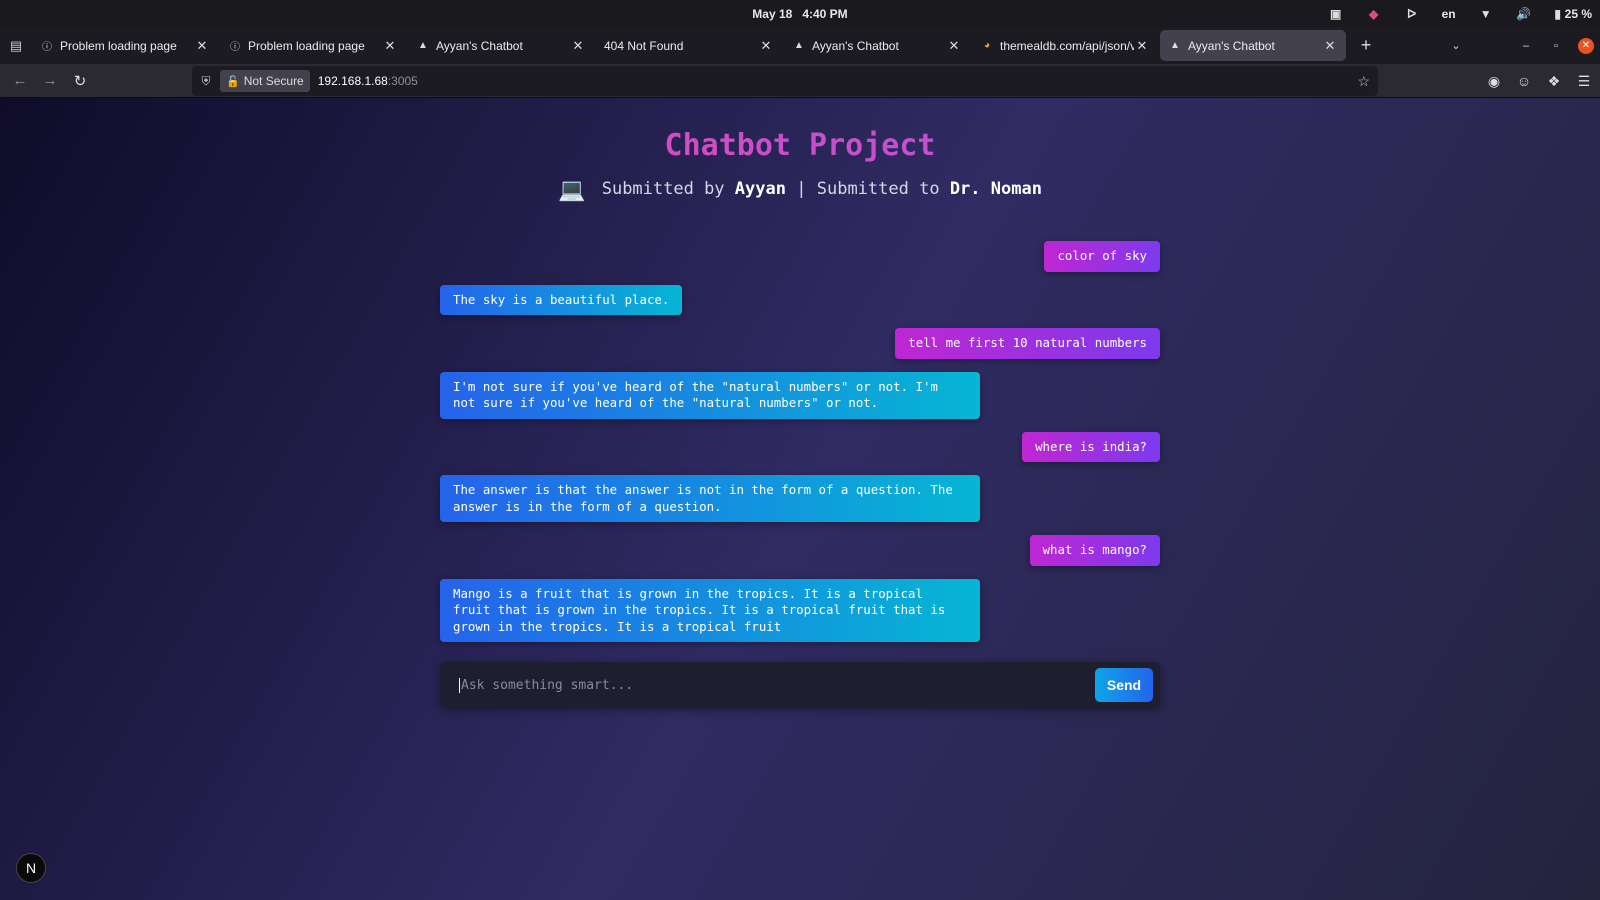 The width and height of the screenshot is (1600, 900). What do you see at coordinates (1374, 14) in the screenshot?
I see `app-indicator-icon: ◆` at bounding box center [1374, 14].